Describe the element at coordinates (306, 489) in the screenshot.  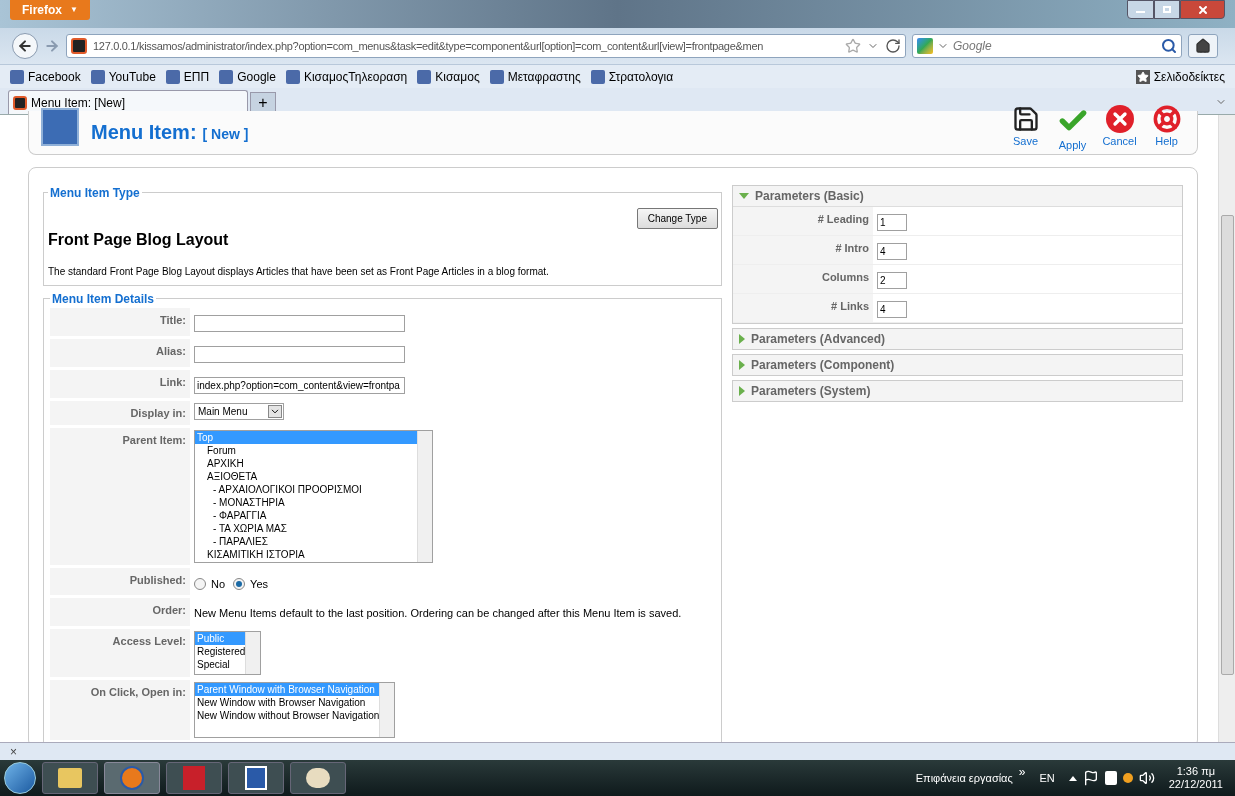
I see `list-option: - ΑΡΧΑΙΟΛΟΓΙΚΟΙ ΠΡΟΟΡΙΣΜΟΙ` at that location.